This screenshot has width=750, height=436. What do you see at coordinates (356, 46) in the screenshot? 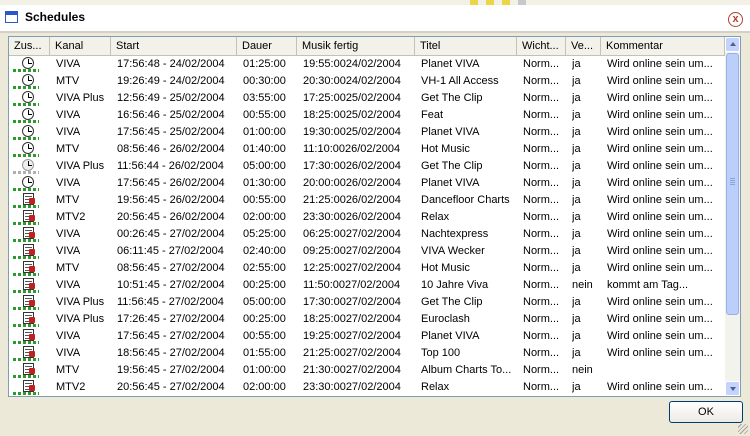
I see `column-header-music-done: Musik fertig` at bounding box center [356, 46].